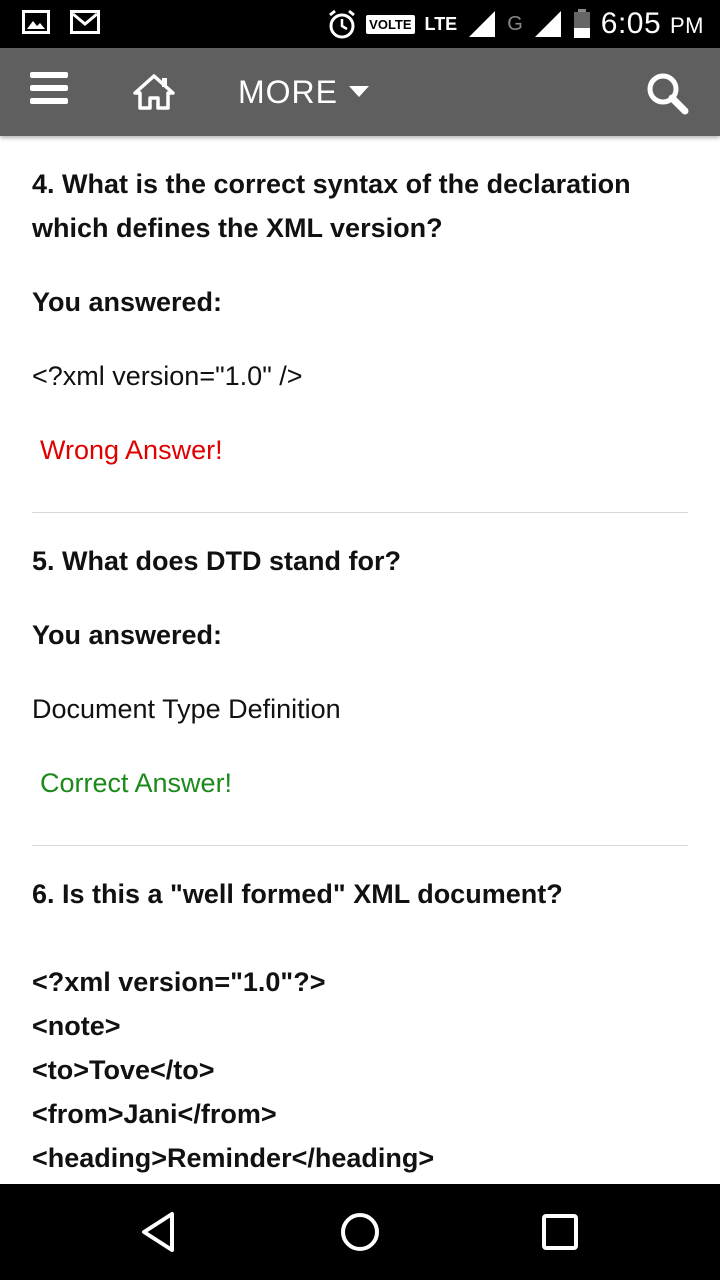 This screenshot has height=1280, width=720. Describe the element at coordinates (186, 709) in the screenshot. I see `user-answer: Document Type Definition` at that location.